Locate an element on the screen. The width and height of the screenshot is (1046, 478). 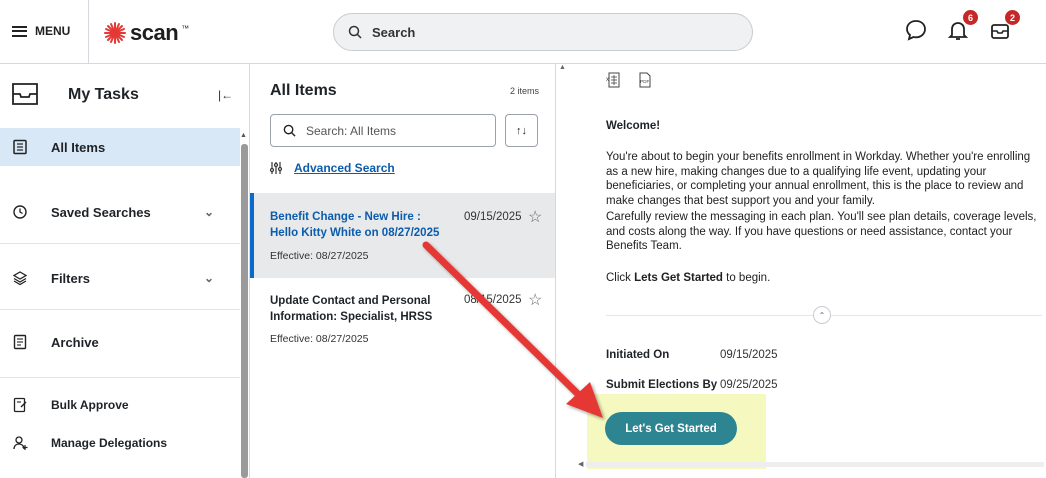
global-search-input is located at coordinates (522, 32).